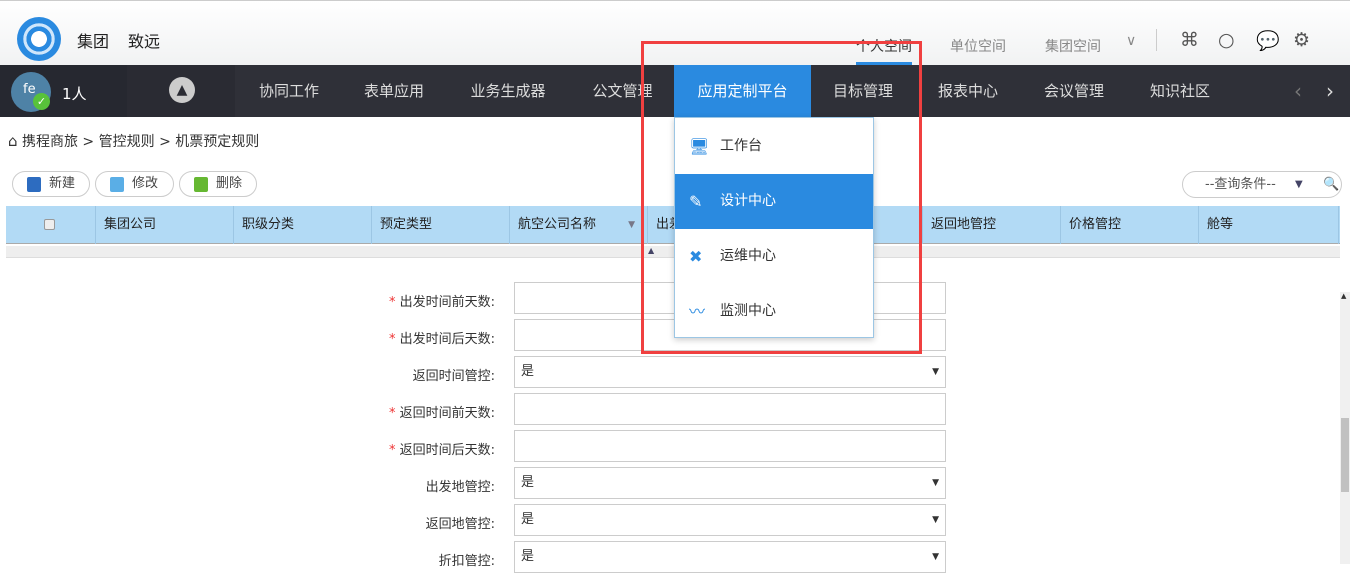 The image size is (1350, 573). I want to click on home-icon: ⌂, so click(13, 141).